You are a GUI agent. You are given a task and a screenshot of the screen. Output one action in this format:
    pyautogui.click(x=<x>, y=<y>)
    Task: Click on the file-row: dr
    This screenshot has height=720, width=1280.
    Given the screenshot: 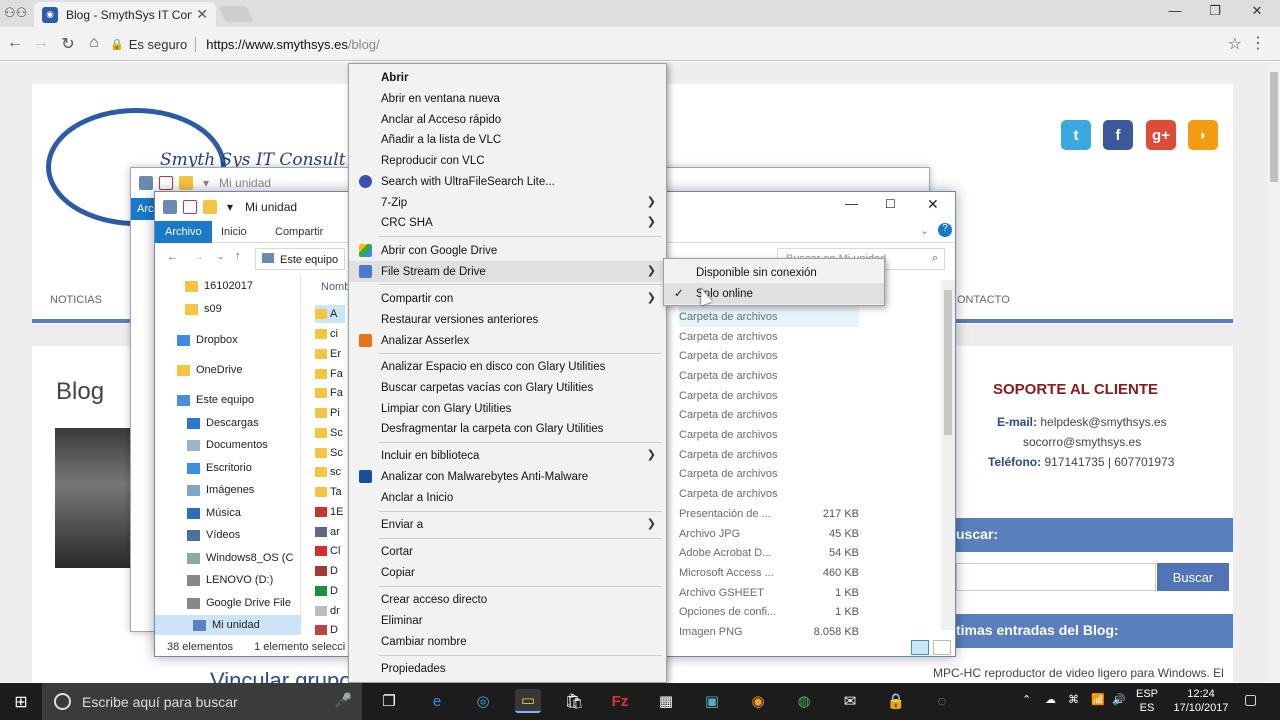 What is the action you would take?
    pyautogui.click(x=330, y=611)
    